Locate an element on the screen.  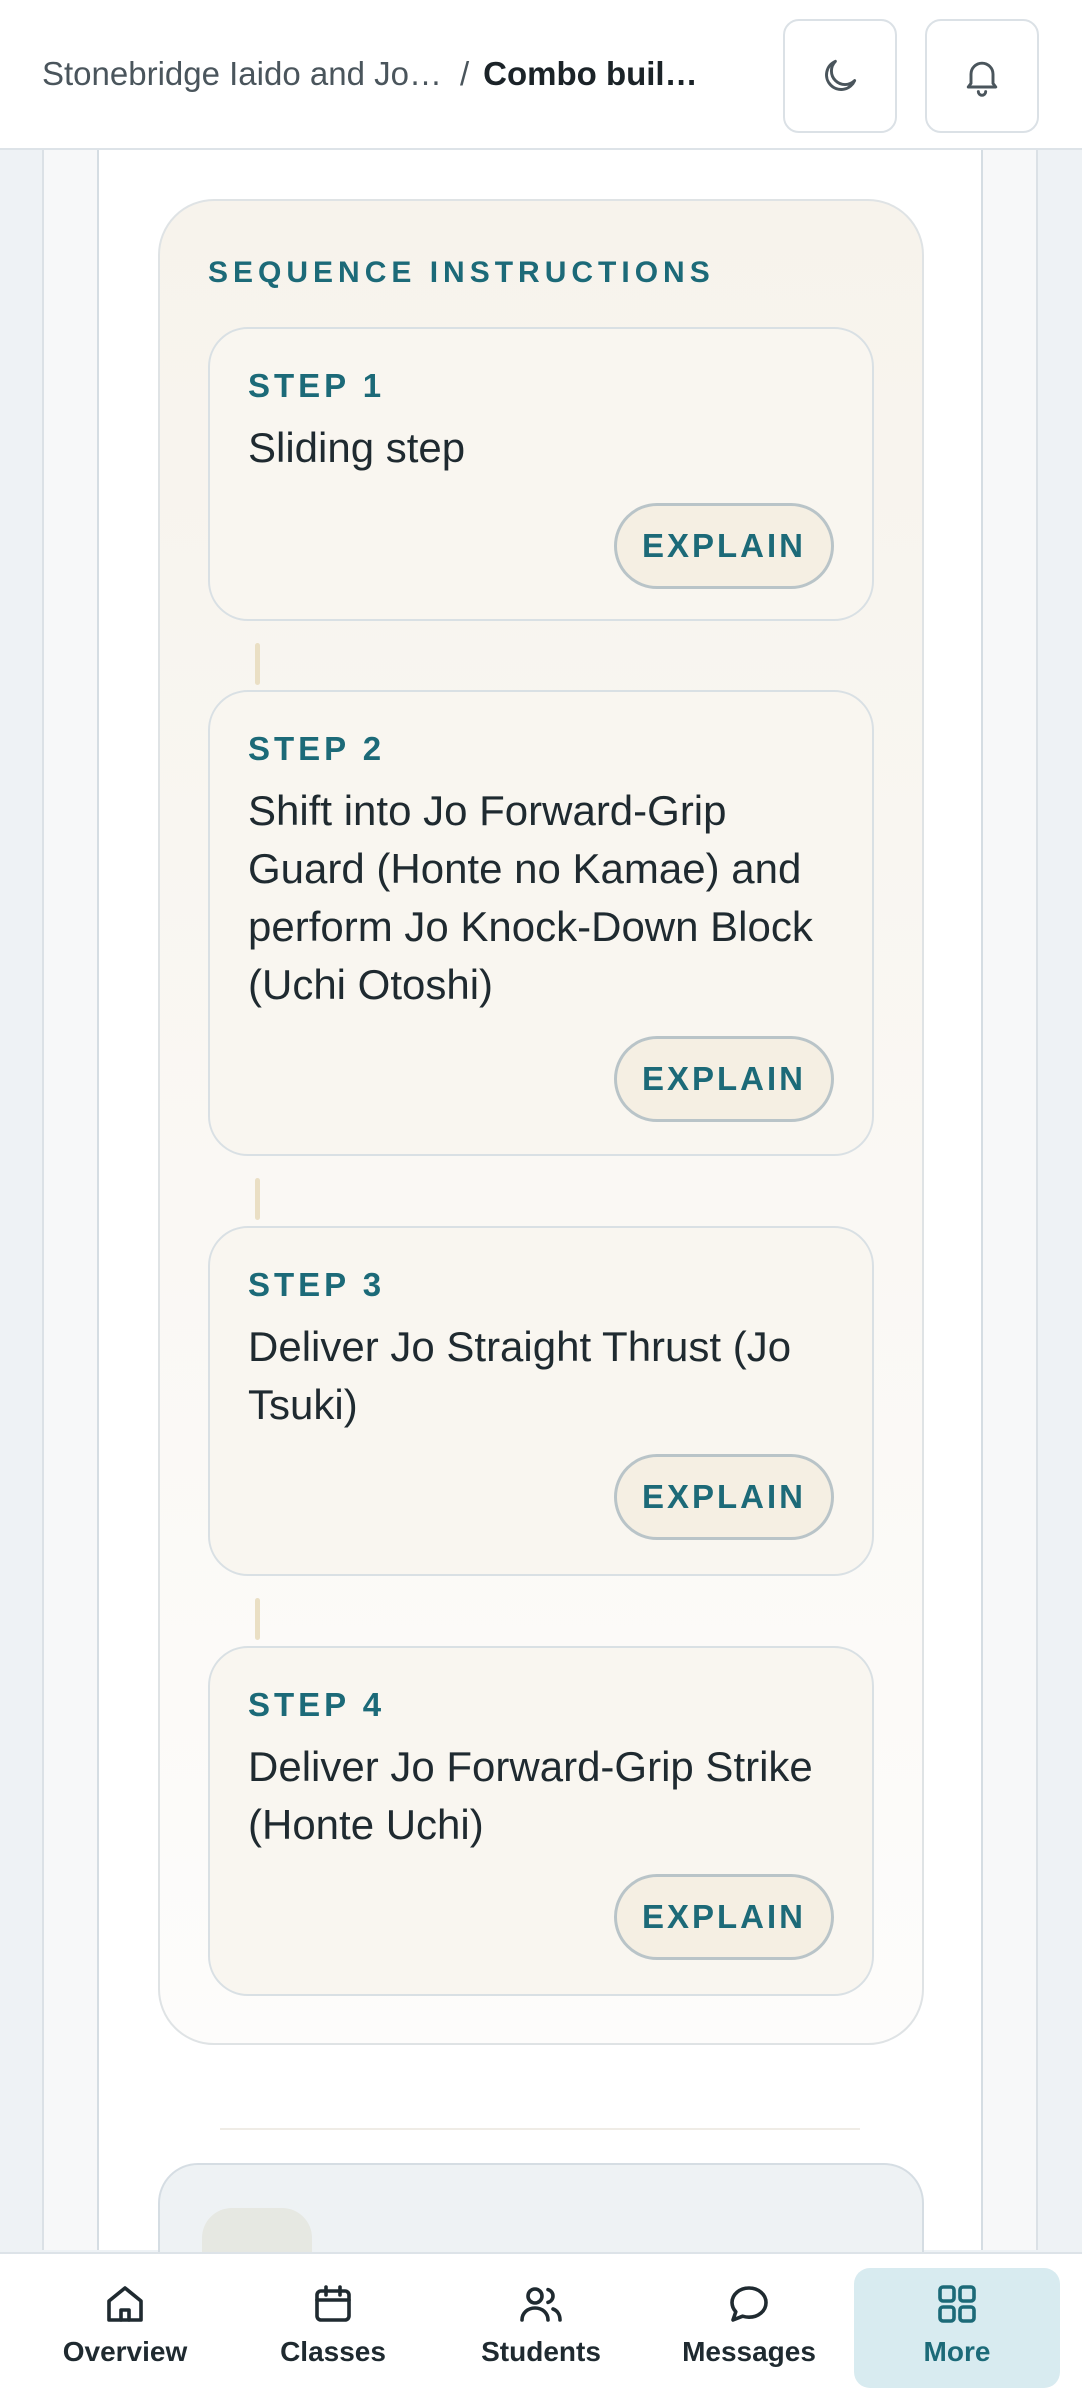
step-text: Deliver Jo Straight Thrust (Jo Tsuki) is located at coordinates (520, 1375).